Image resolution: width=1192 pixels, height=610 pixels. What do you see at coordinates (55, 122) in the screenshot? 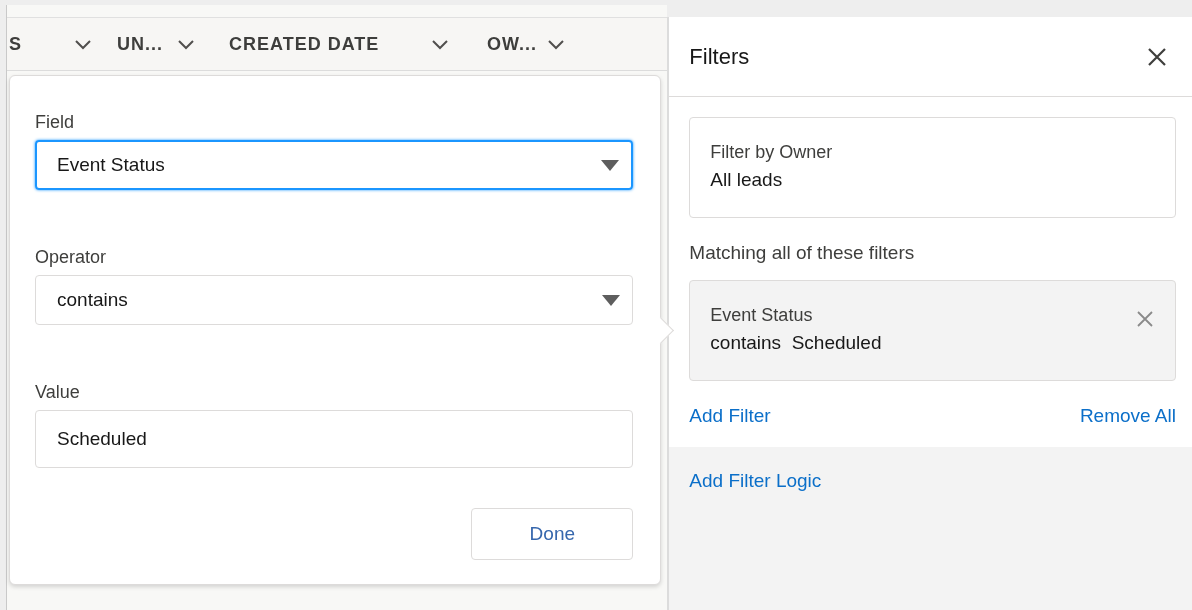
I see `field-label: Field` at bounding box center [55, 122].